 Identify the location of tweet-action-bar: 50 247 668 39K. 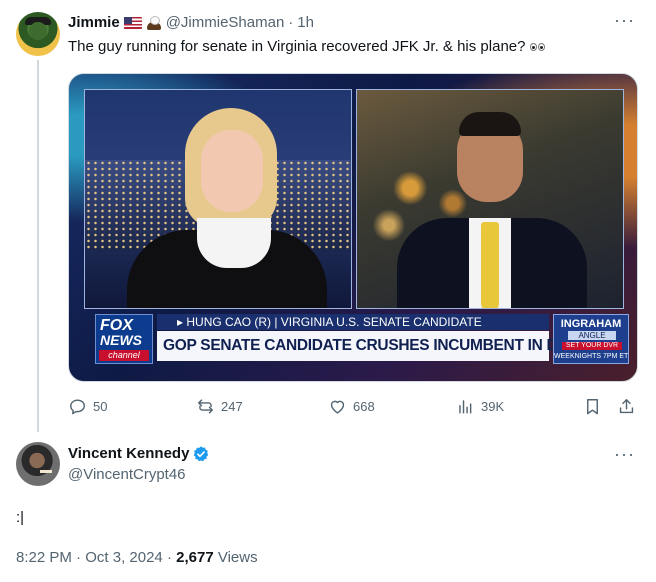
(353, 406).